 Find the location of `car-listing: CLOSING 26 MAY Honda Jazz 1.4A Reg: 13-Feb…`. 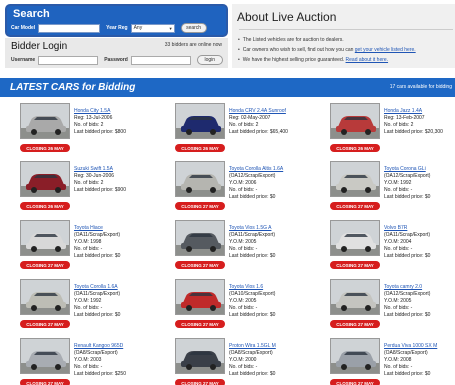

car-listing: CLOSING 26 MAY Honda Jazz 1.4A Reg: 13-Feb… is located at coordinates (392, 131).